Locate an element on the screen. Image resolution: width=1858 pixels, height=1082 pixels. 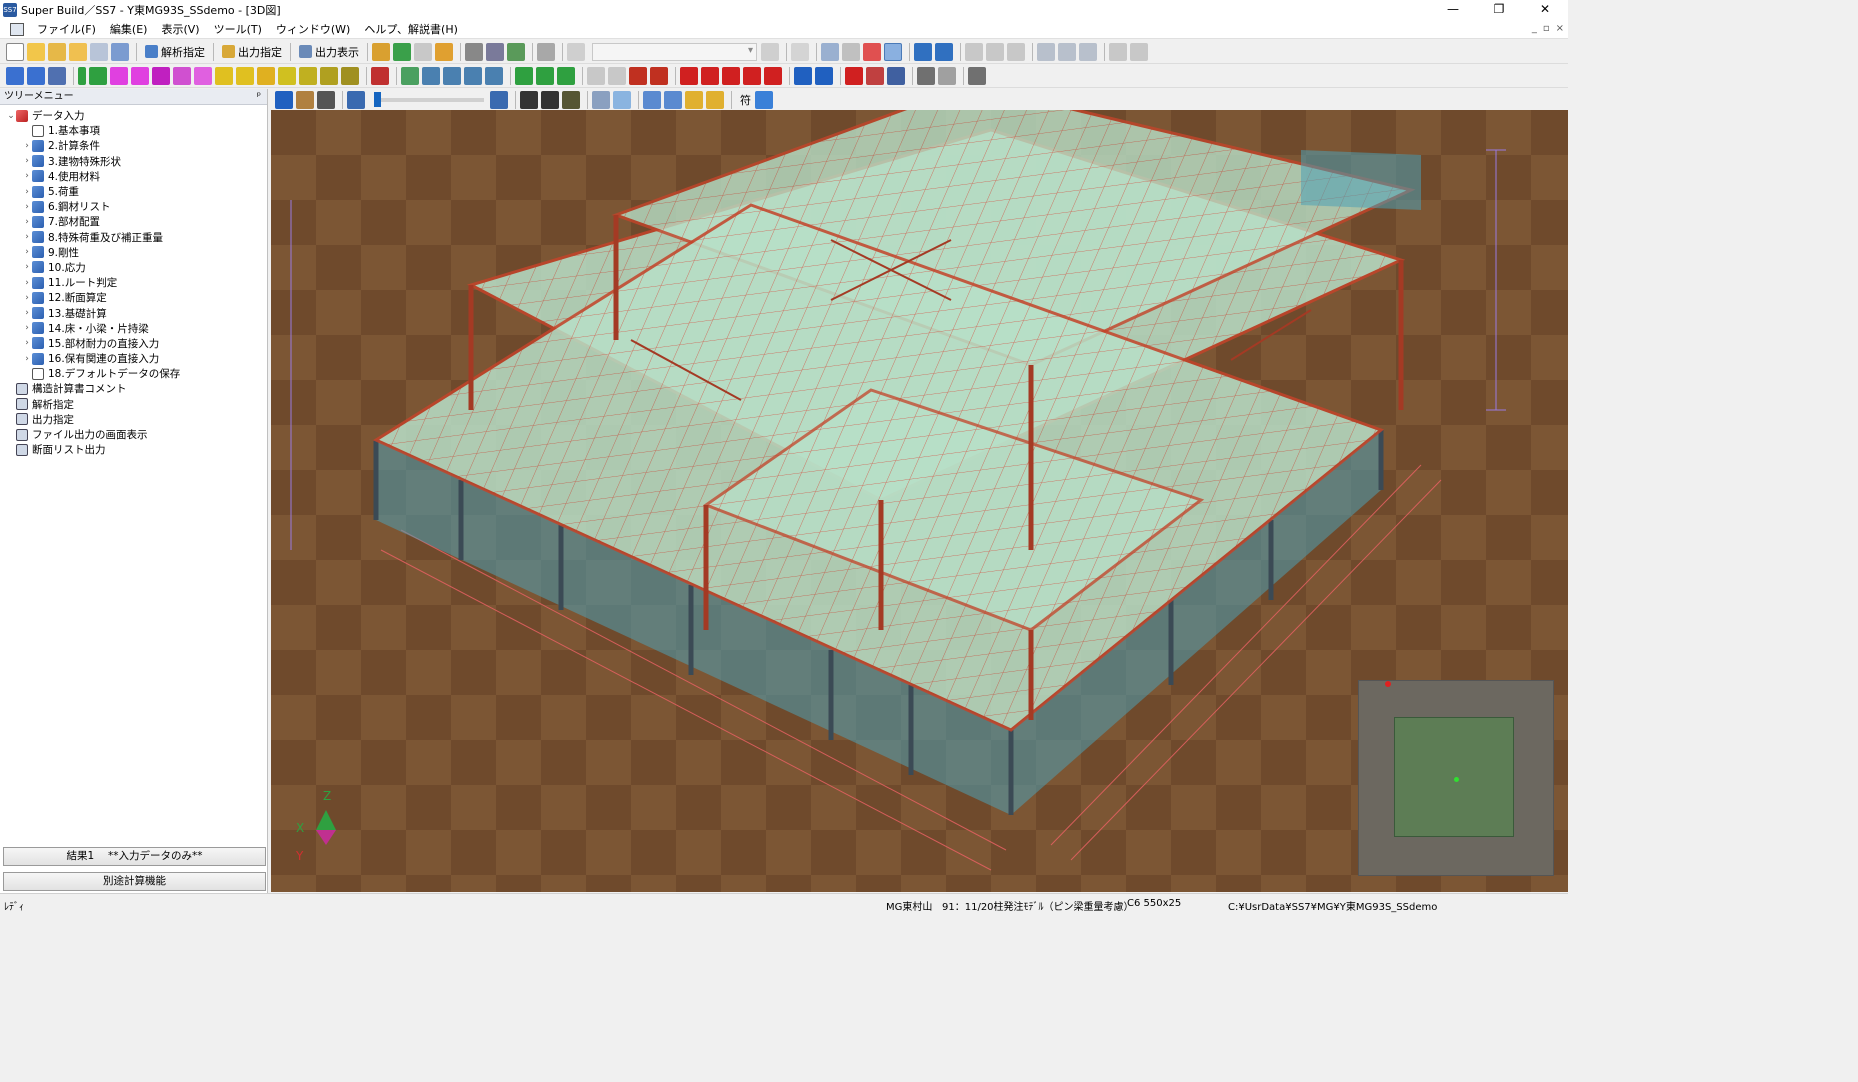
save-as-icon is located at coordinates (120, 51).